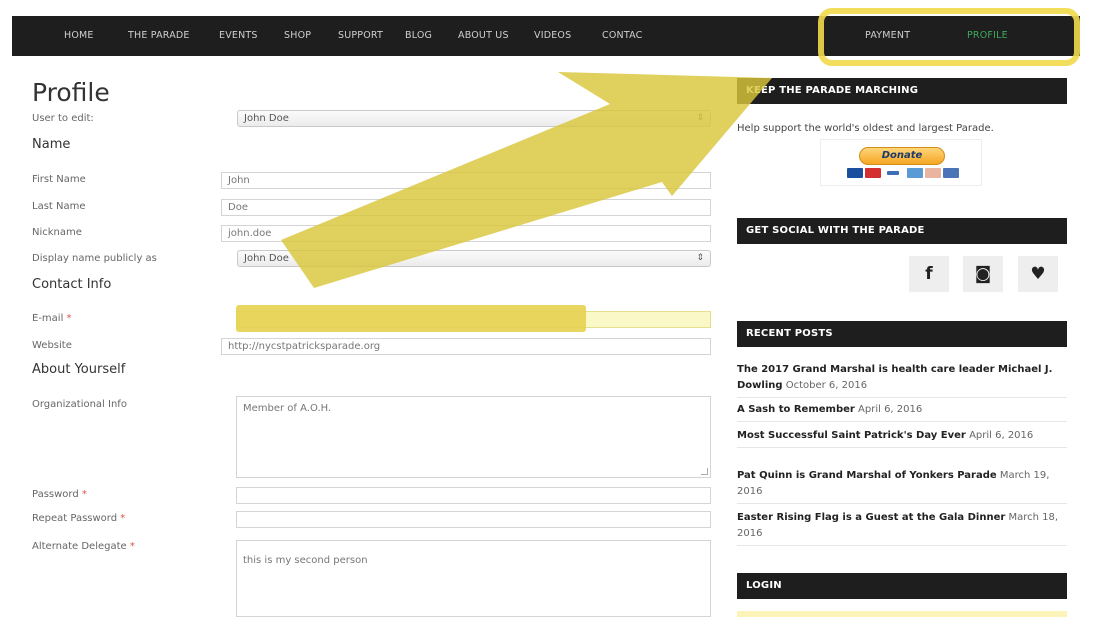  What do you see at coordinates (79, 404) in the screenshot?
I see `organizational-info-label: Organizational Info` at bounding box center [79, 404].